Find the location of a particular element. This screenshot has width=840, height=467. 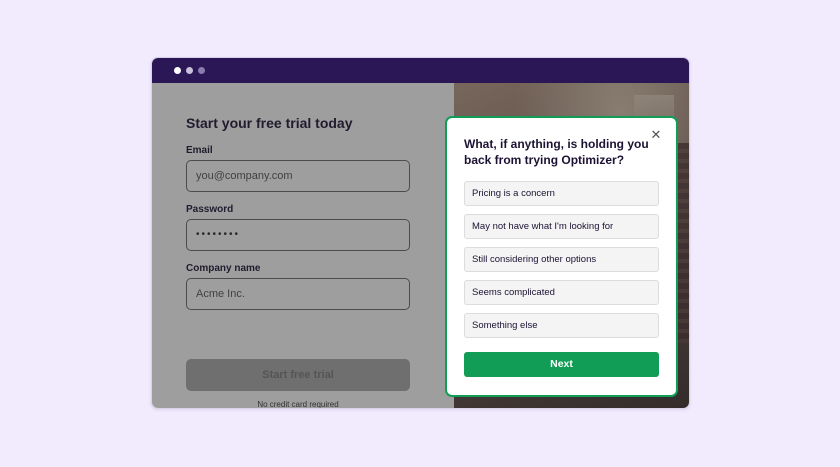

next-button: Next is located at coordinates (561, 364).